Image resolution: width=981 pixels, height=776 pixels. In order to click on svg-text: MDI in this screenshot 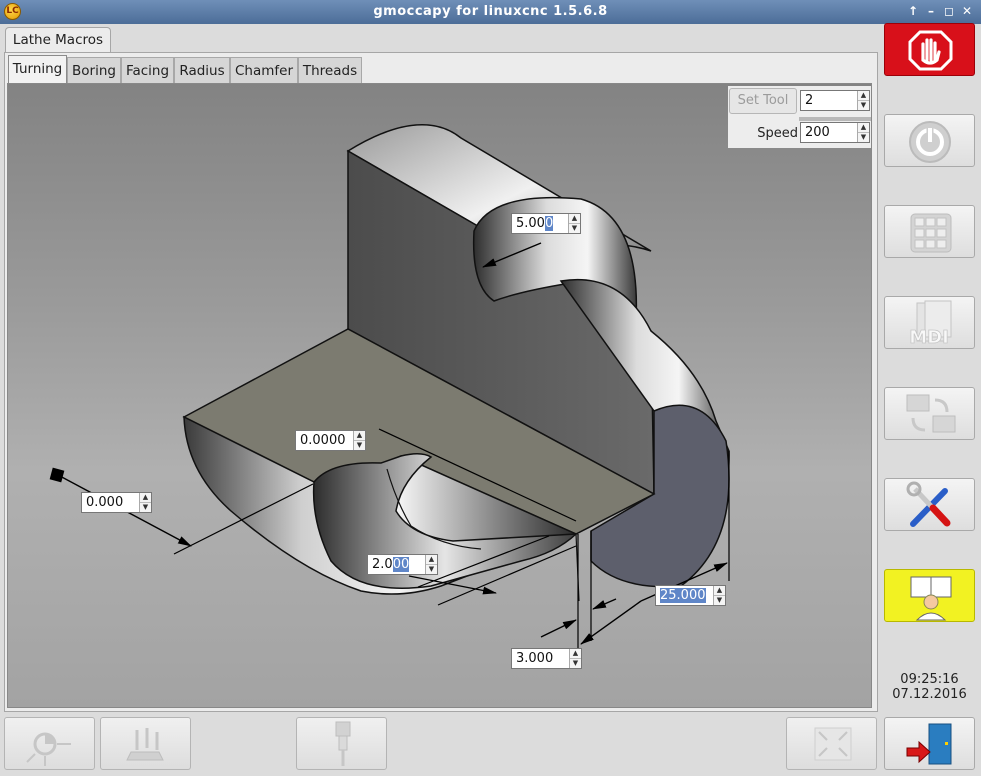, I will do `click(929, 337)`.